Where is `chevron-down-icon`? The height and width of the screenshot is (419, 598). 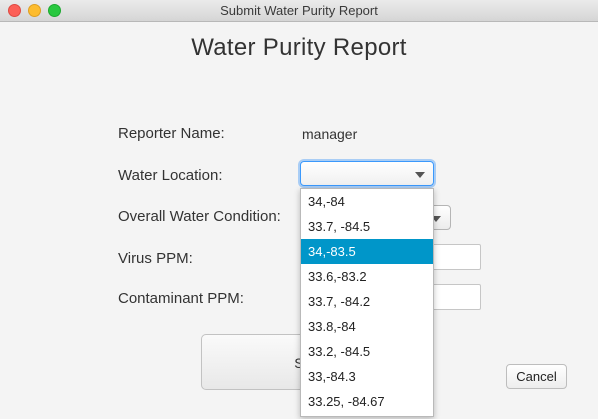
chevron-down-icon is located at coordinates (420, 175).